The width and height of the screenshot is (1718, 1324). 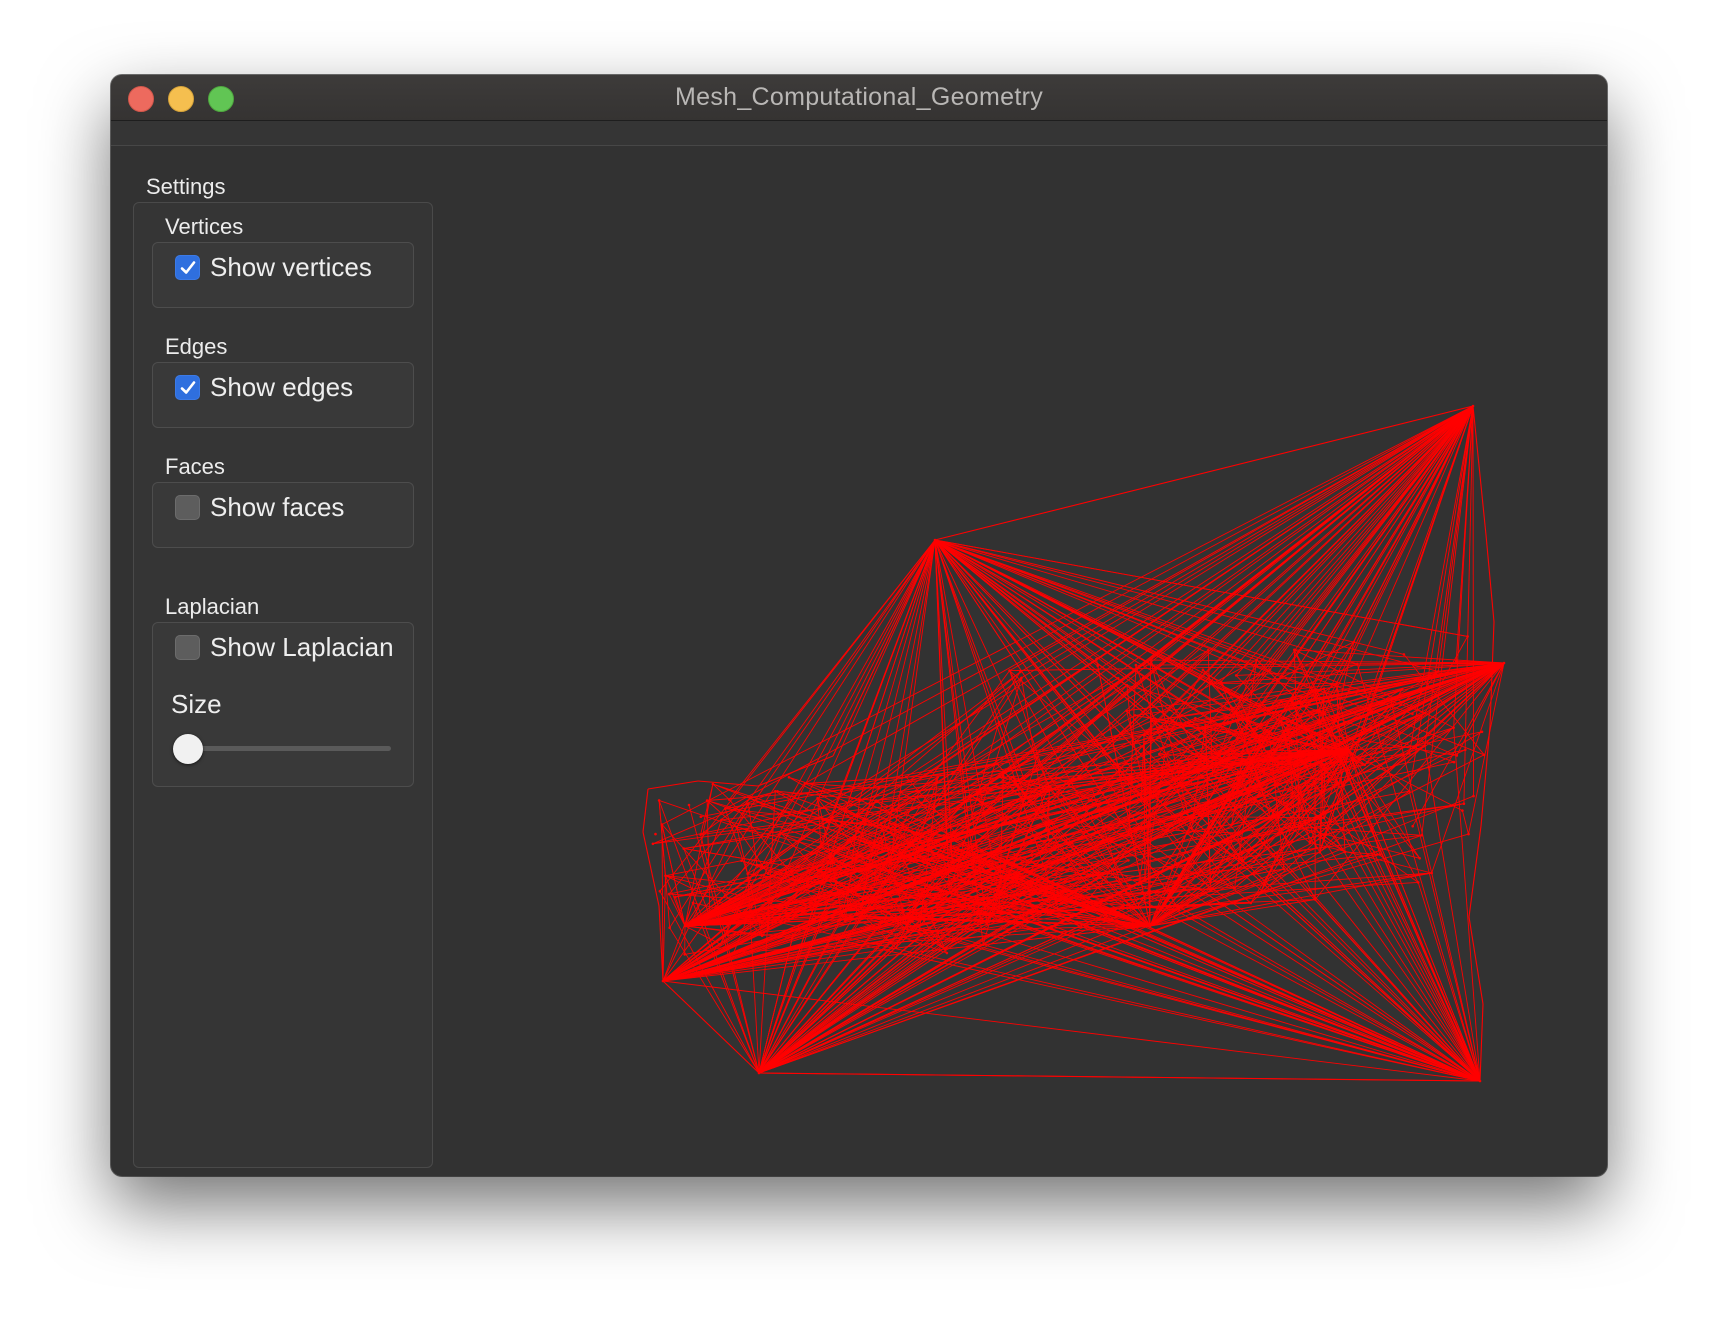 What do you see at coordinates (859, 98) in the screenshot?
I see `title-bar: Mesh_Computational_Geometry` at bounding box center [859, 98].